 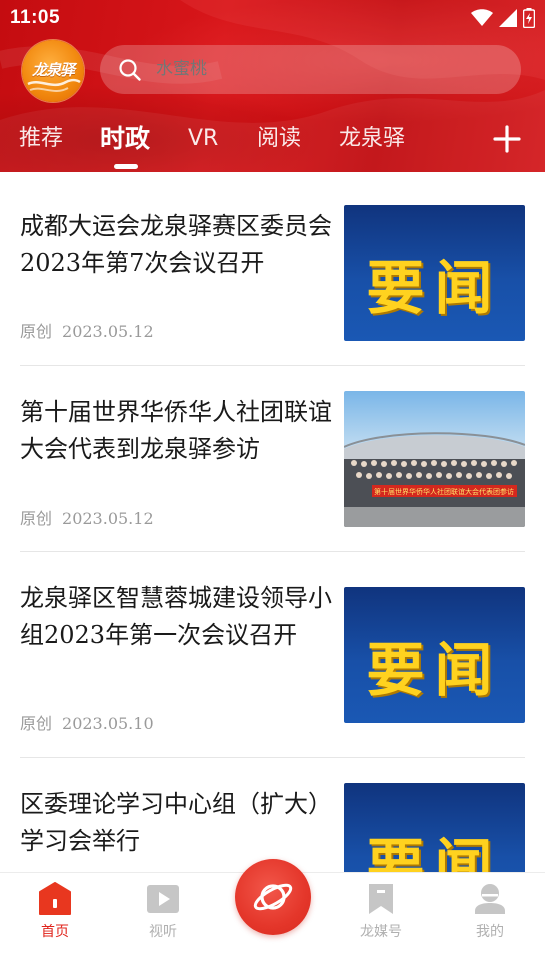 What do you see at coordinates (125, 139) in the screenshot?
I see `tab-politics: 时政` at bounding box center [125, 139].